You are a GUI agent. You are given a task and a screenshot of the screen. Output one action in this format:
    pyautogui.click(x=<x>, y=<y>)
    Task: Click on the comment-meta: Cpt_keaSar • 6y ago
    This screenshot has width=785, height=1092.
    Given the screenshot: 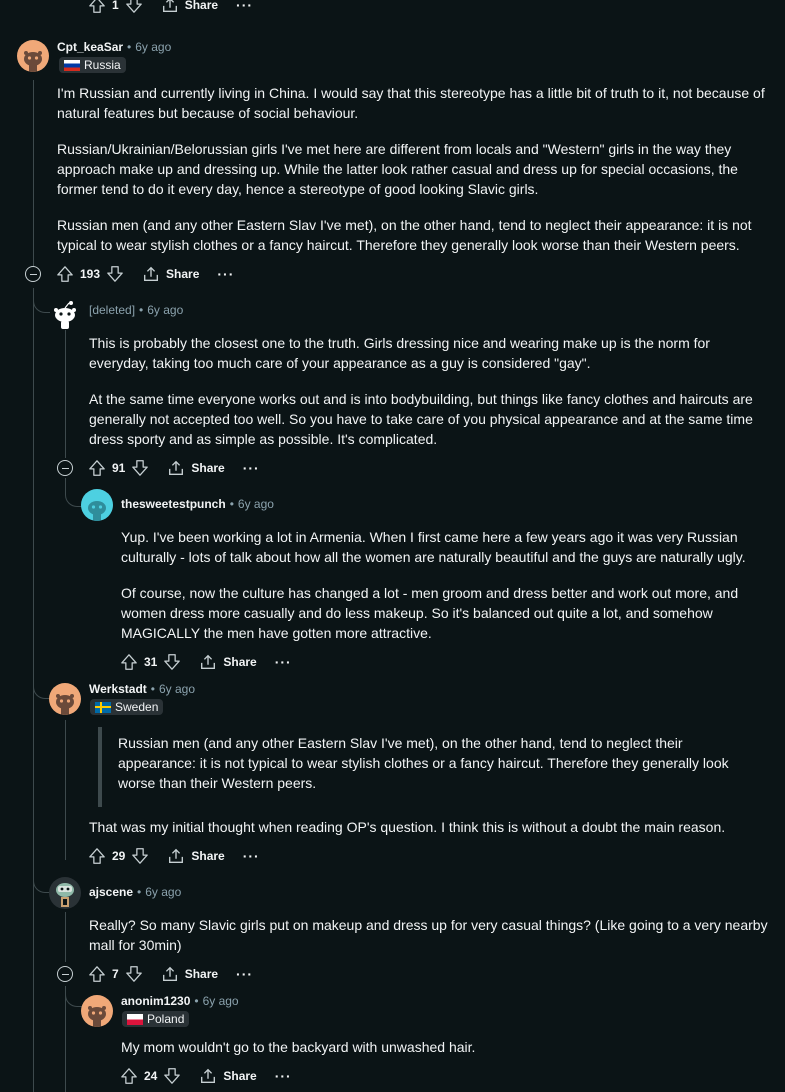 What is the action you would take?
    pyautogui.click(x=114, y=47)
    